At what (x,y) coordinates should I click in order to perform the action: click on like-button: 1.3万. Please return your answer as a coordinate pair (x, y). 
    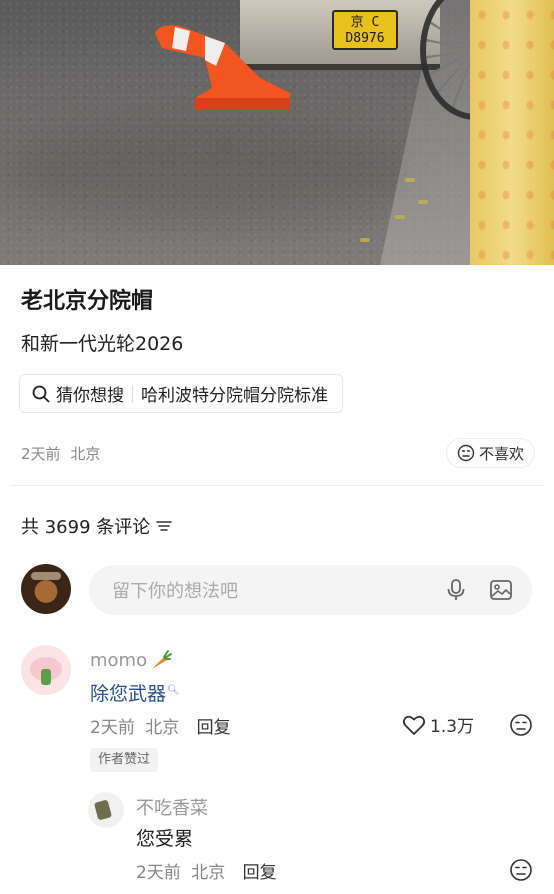
    Looking at the image, I should click on (438, 724).